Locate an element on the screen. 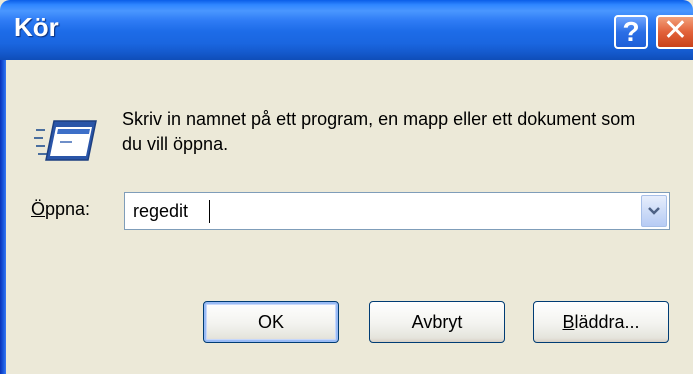 The width and height of the screenshot is (693, 374). help-button: ? is located at coordinates (631, 32).